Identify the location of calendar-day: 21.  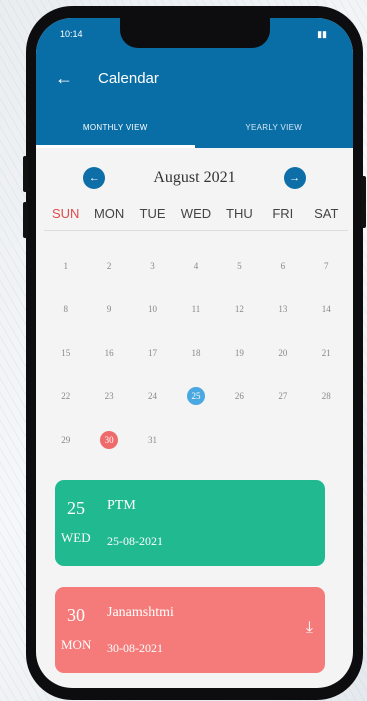
(326, 353).